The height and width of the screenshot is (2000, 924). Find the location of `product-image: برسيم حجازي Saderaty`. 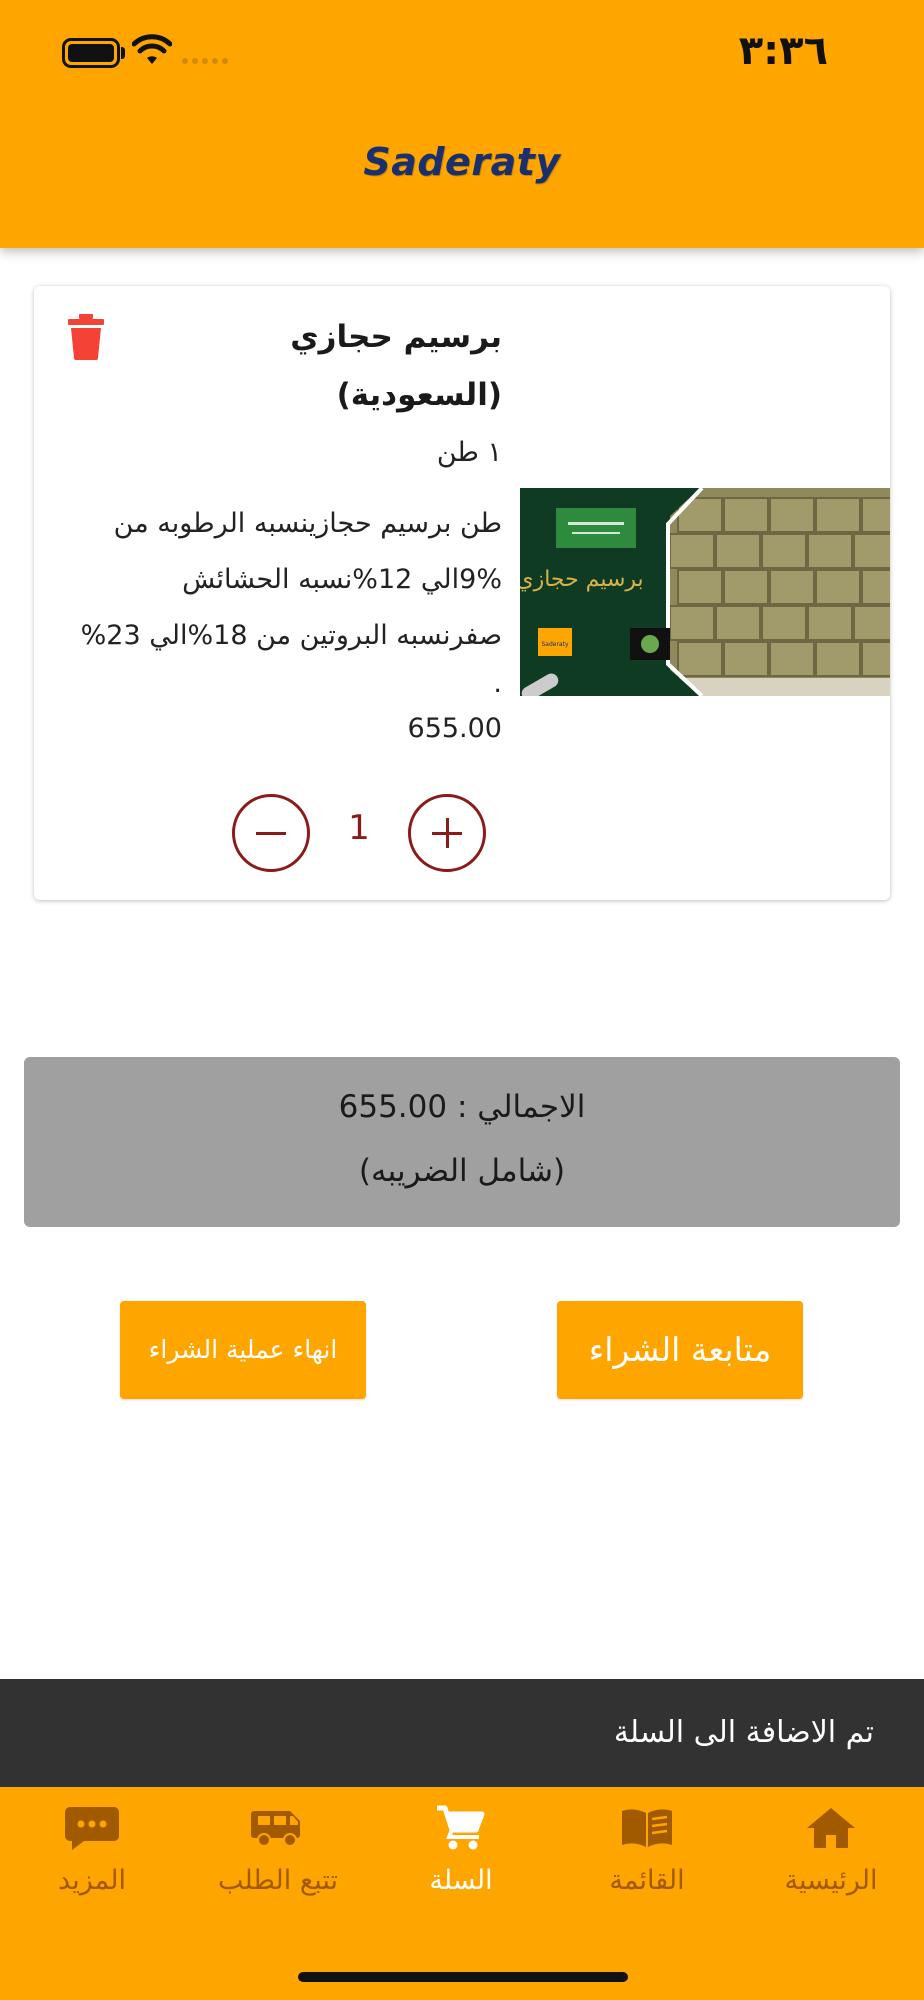

product-image: برسيم حجازي Saderaty is located at coordinates (705, 592).